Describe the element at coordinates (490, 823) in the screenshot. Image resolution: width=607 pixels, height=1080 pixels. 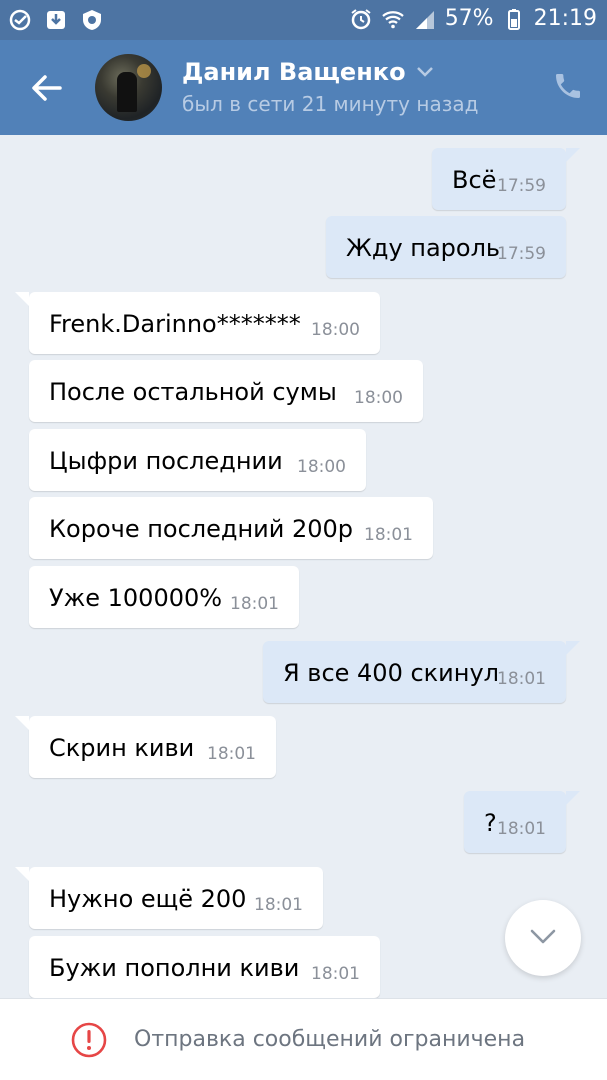
I see `message-text: ?` at that location.